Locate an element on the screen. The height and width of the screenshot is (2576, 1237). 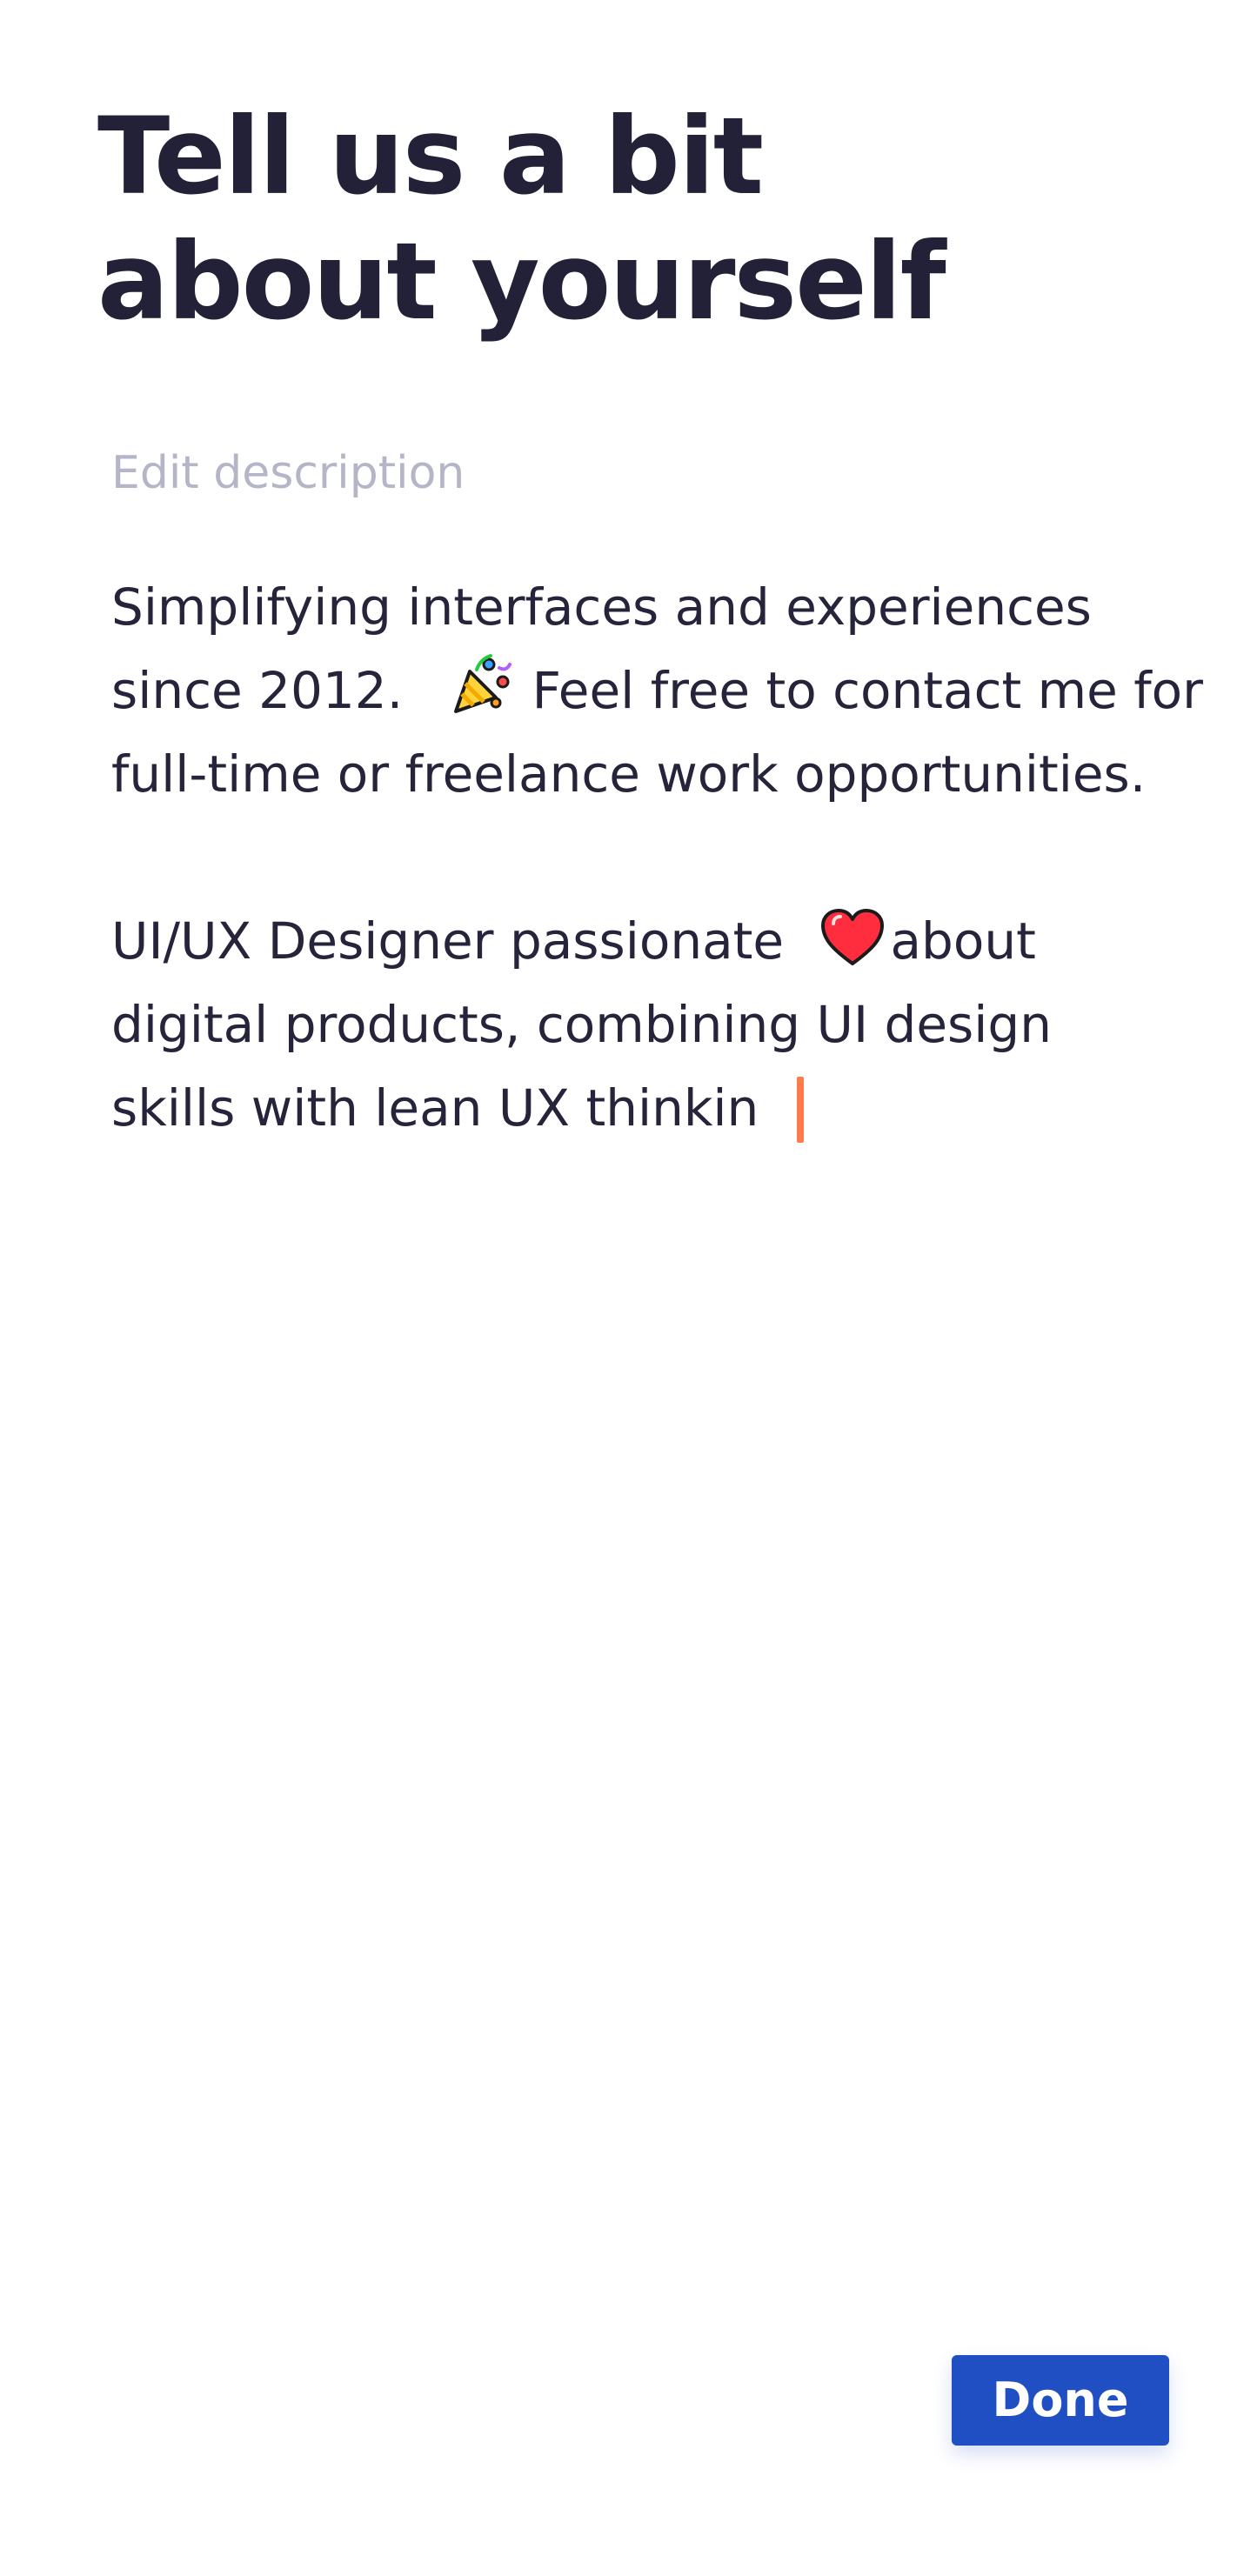
description-text-segment: skills with lean UX thinkin is located at coordinates (435, 1108).